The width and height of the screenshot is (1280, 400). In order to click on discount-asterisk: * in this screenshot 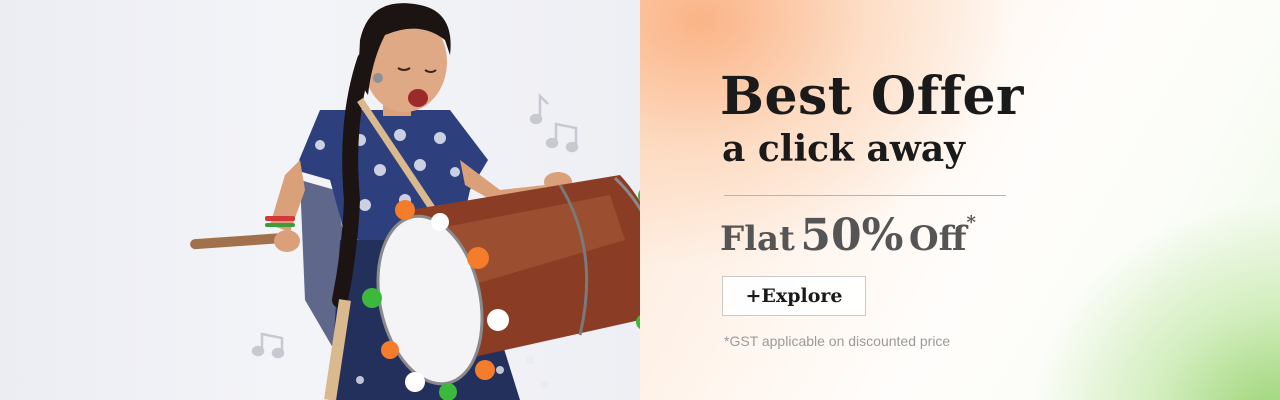, I will do `click(971, 222)`.